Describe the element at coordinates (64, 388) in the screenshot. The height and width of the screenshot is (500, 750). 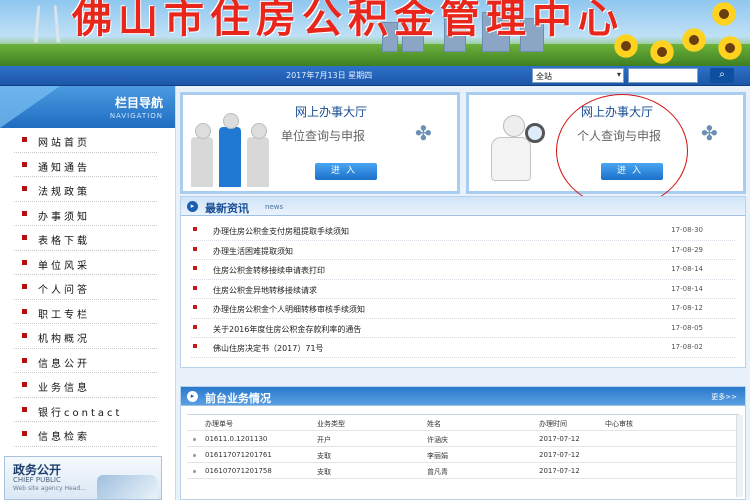
I see `nav-item-label: 业务信息` at that location.